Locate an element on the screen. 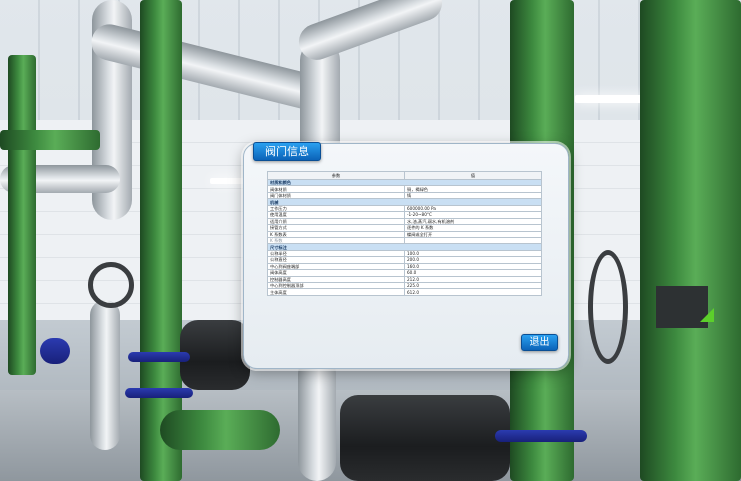  column-header-value: 值 is located at coordinates (473, 175).